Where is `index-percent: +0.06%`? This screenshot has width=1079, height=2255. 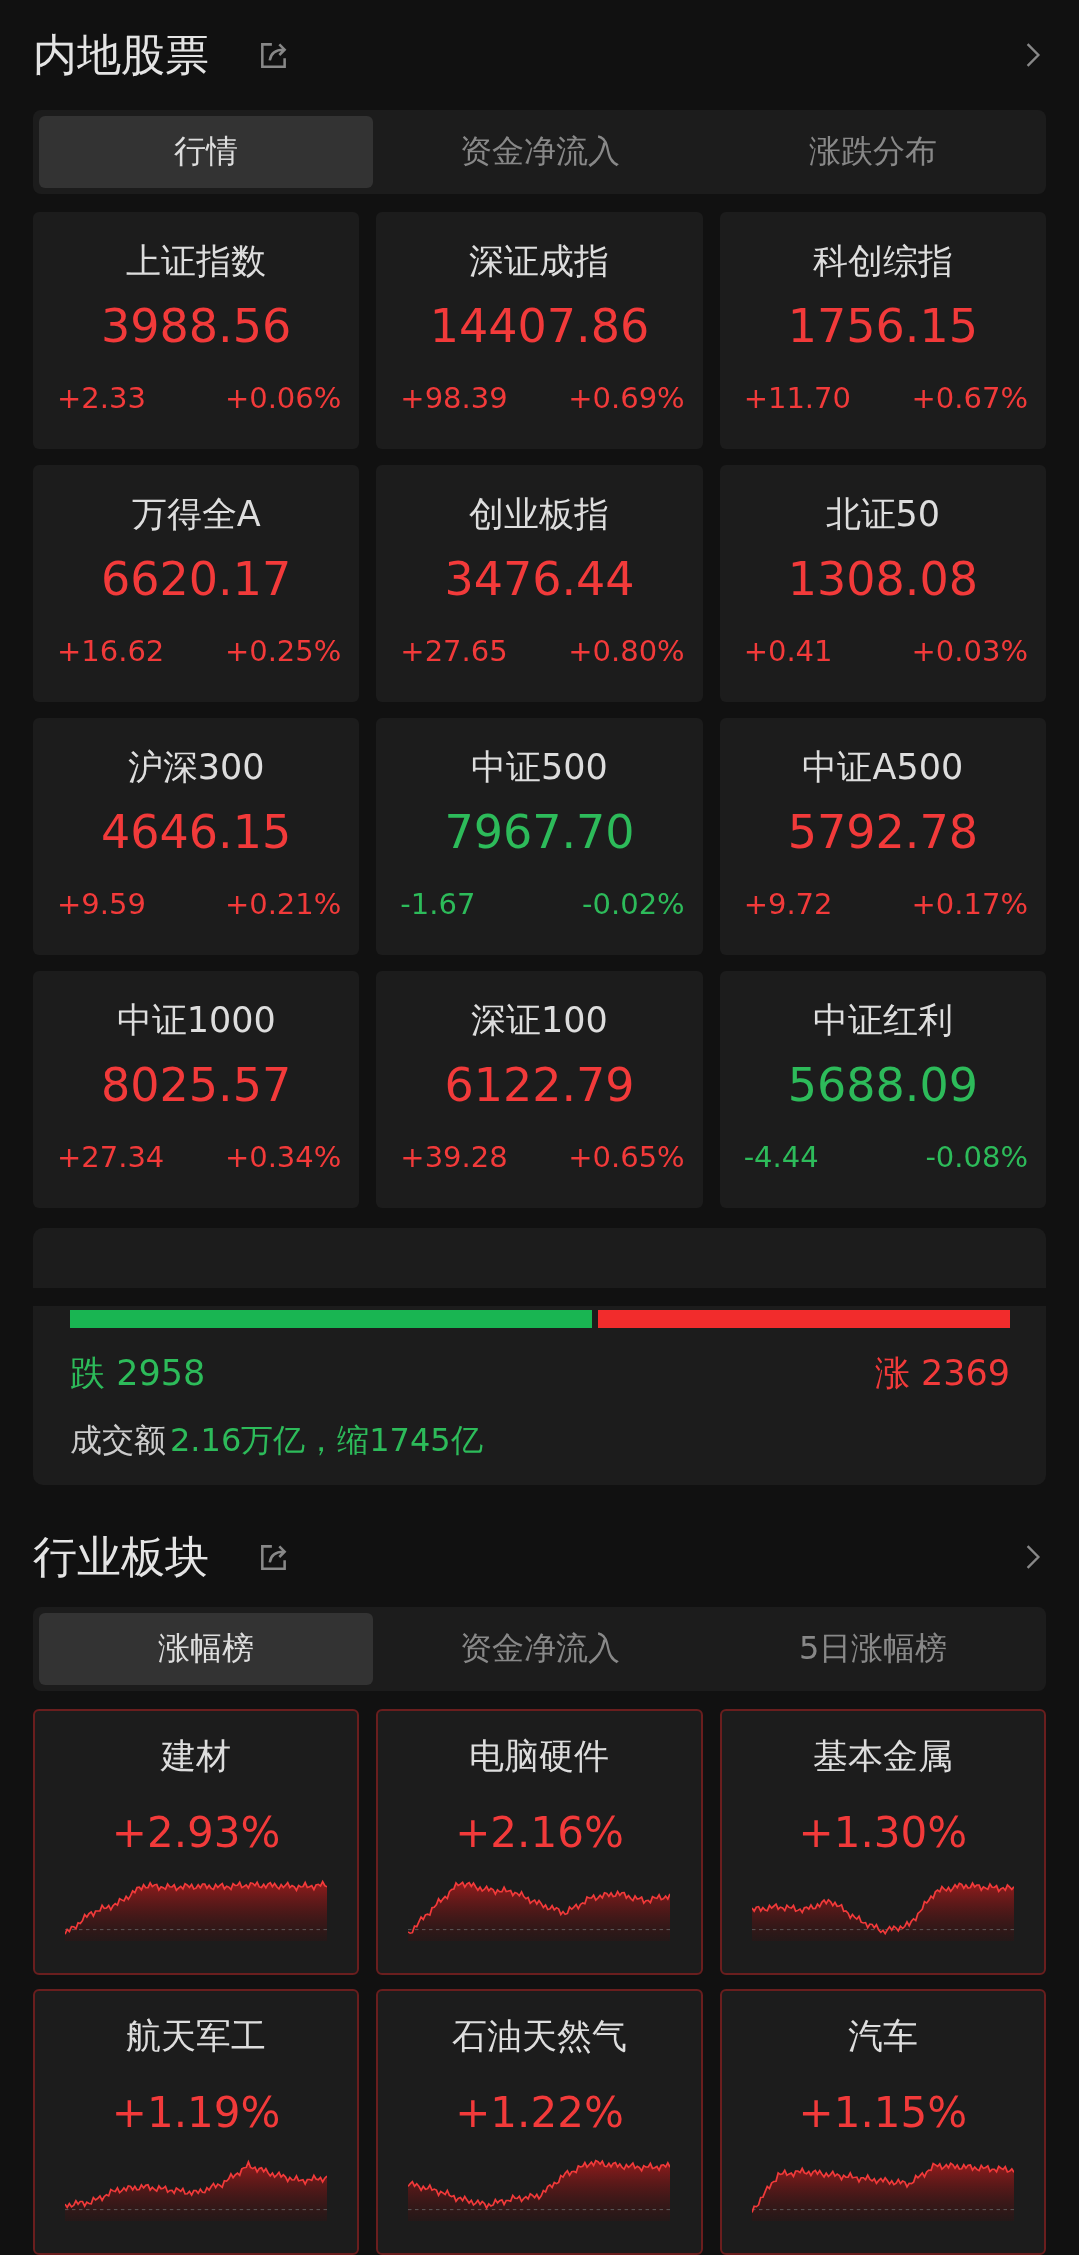
index-percent: +0.06% is located at coordinates (283, 398).